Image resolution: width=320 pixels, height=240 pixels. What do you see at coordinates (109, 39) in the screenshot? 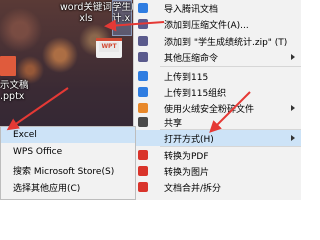
I see `wpt-bar` at bounding box center [109, 39].